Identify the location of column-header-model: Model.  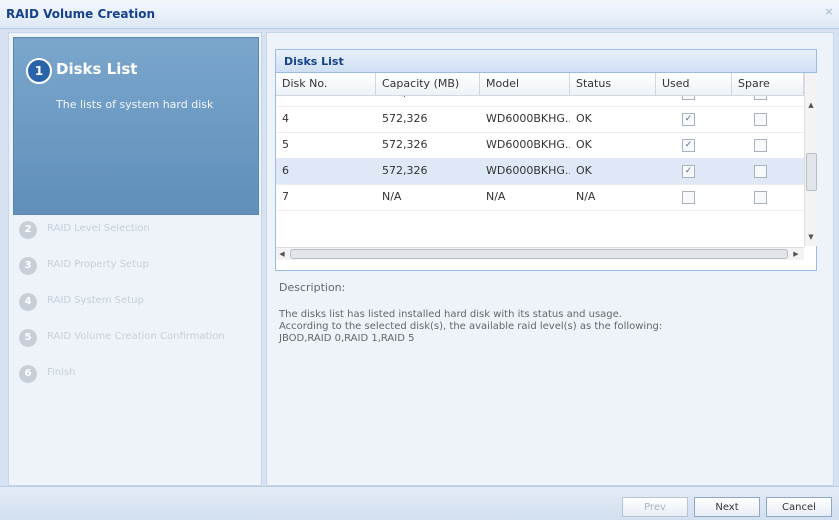
(525, 84).